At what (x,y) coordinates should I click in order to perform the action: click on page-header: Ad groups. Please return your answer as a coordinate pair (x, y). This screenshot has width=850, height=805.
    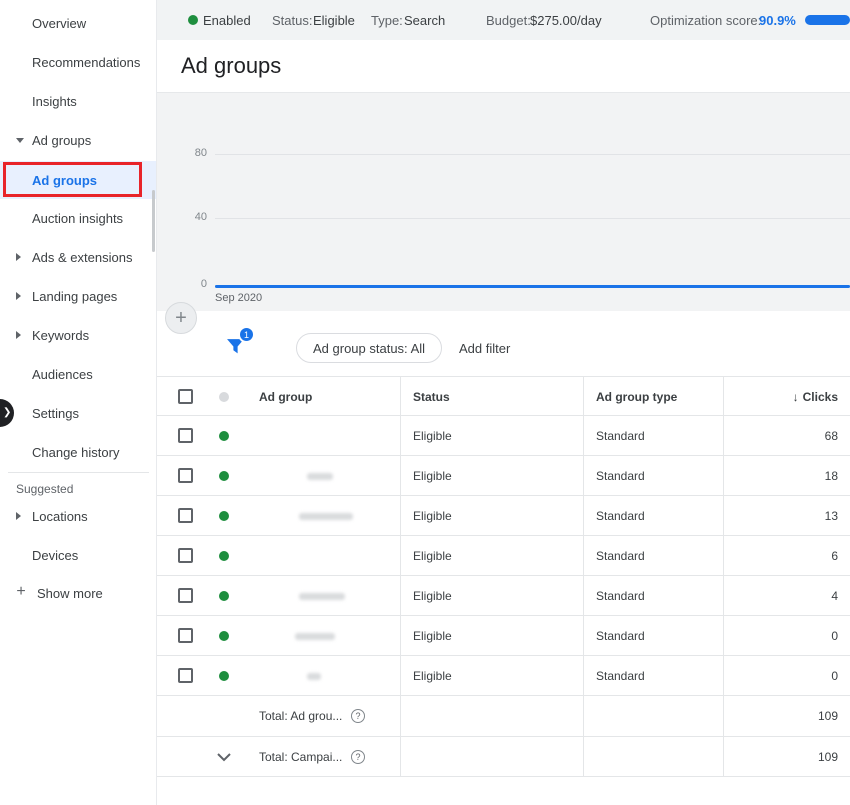
    Looking at the image, I should click on (503, 66).